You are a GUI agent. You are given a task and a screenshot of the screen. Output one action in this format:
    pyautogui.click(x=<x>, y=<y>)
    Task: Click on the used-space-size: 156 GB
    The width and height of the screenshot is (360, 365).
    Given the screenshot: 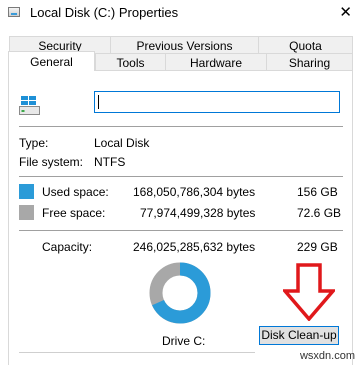 What is the action you would take?
    pyautogui.click(x=317, y=192)
    